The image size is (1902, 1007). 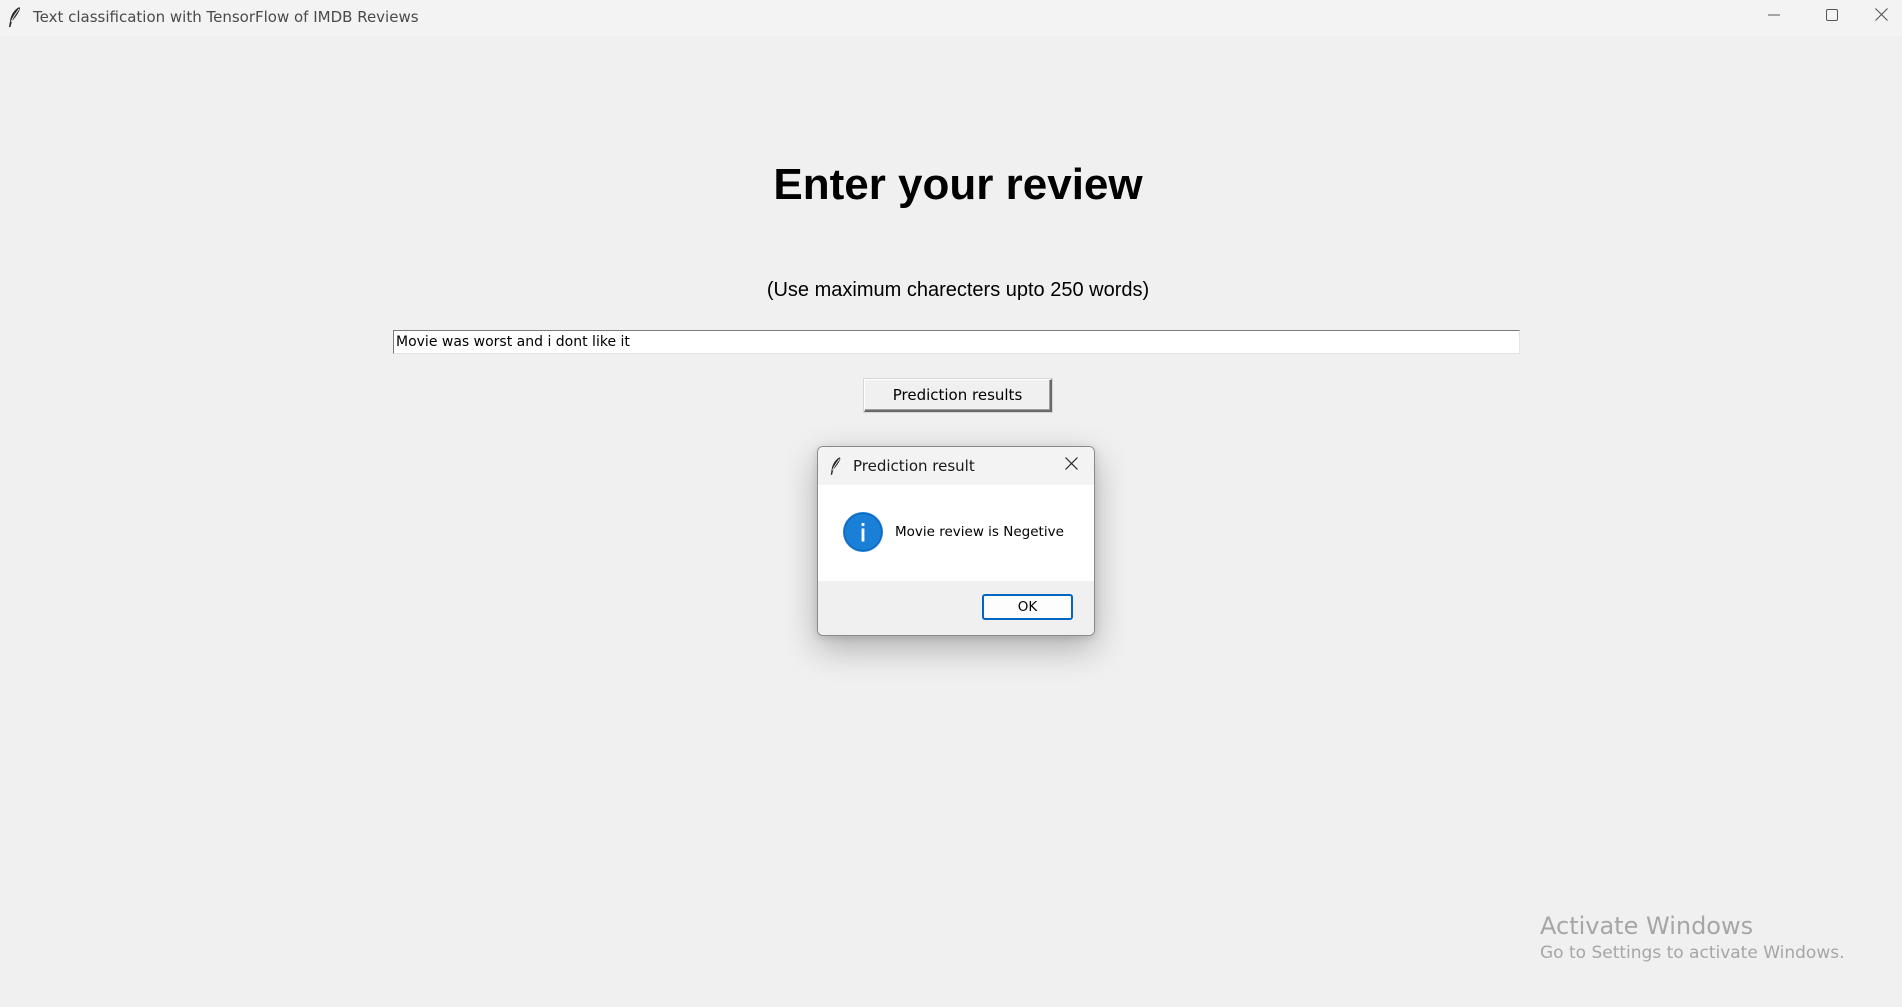 What do you see at coordinates (956, 342) in the screenshot?
I see `review-input` at bounding box center [956, 342].